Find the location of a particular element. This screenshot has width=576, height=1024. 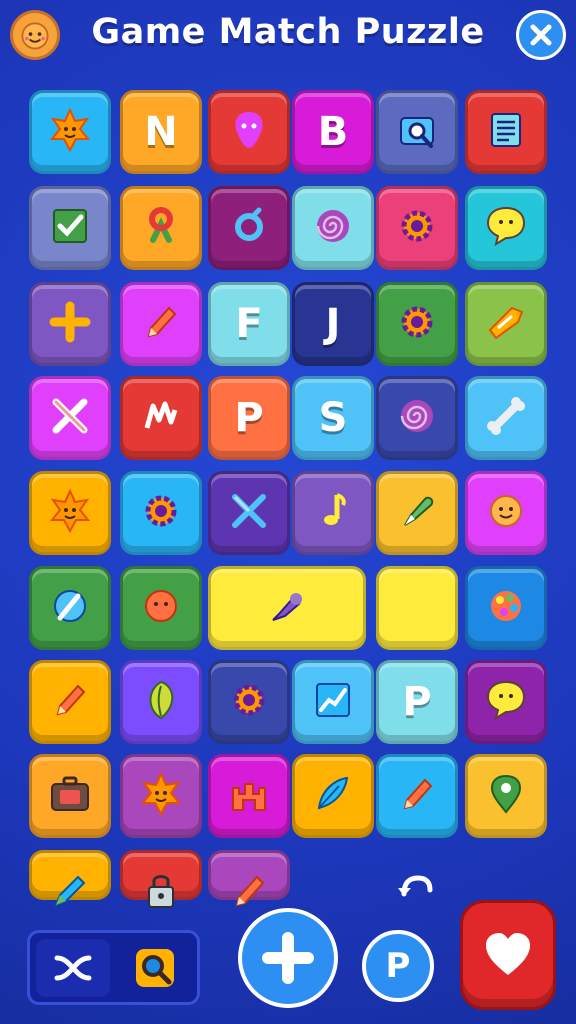

ribbon-icon is located at coordinates (161, 228).